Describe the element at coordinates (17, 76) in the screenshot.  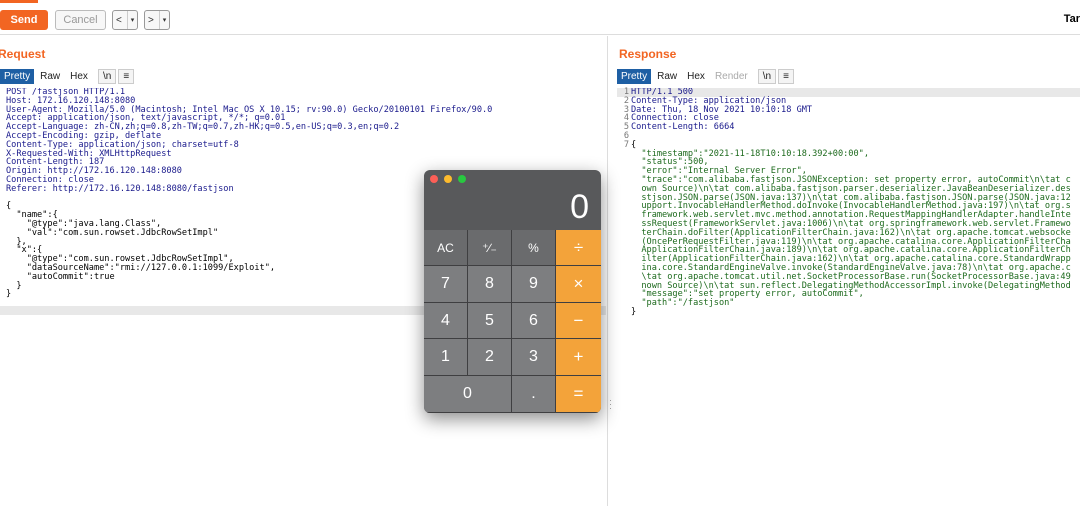
I see `request-tab-pretty: Pretty` at that location.